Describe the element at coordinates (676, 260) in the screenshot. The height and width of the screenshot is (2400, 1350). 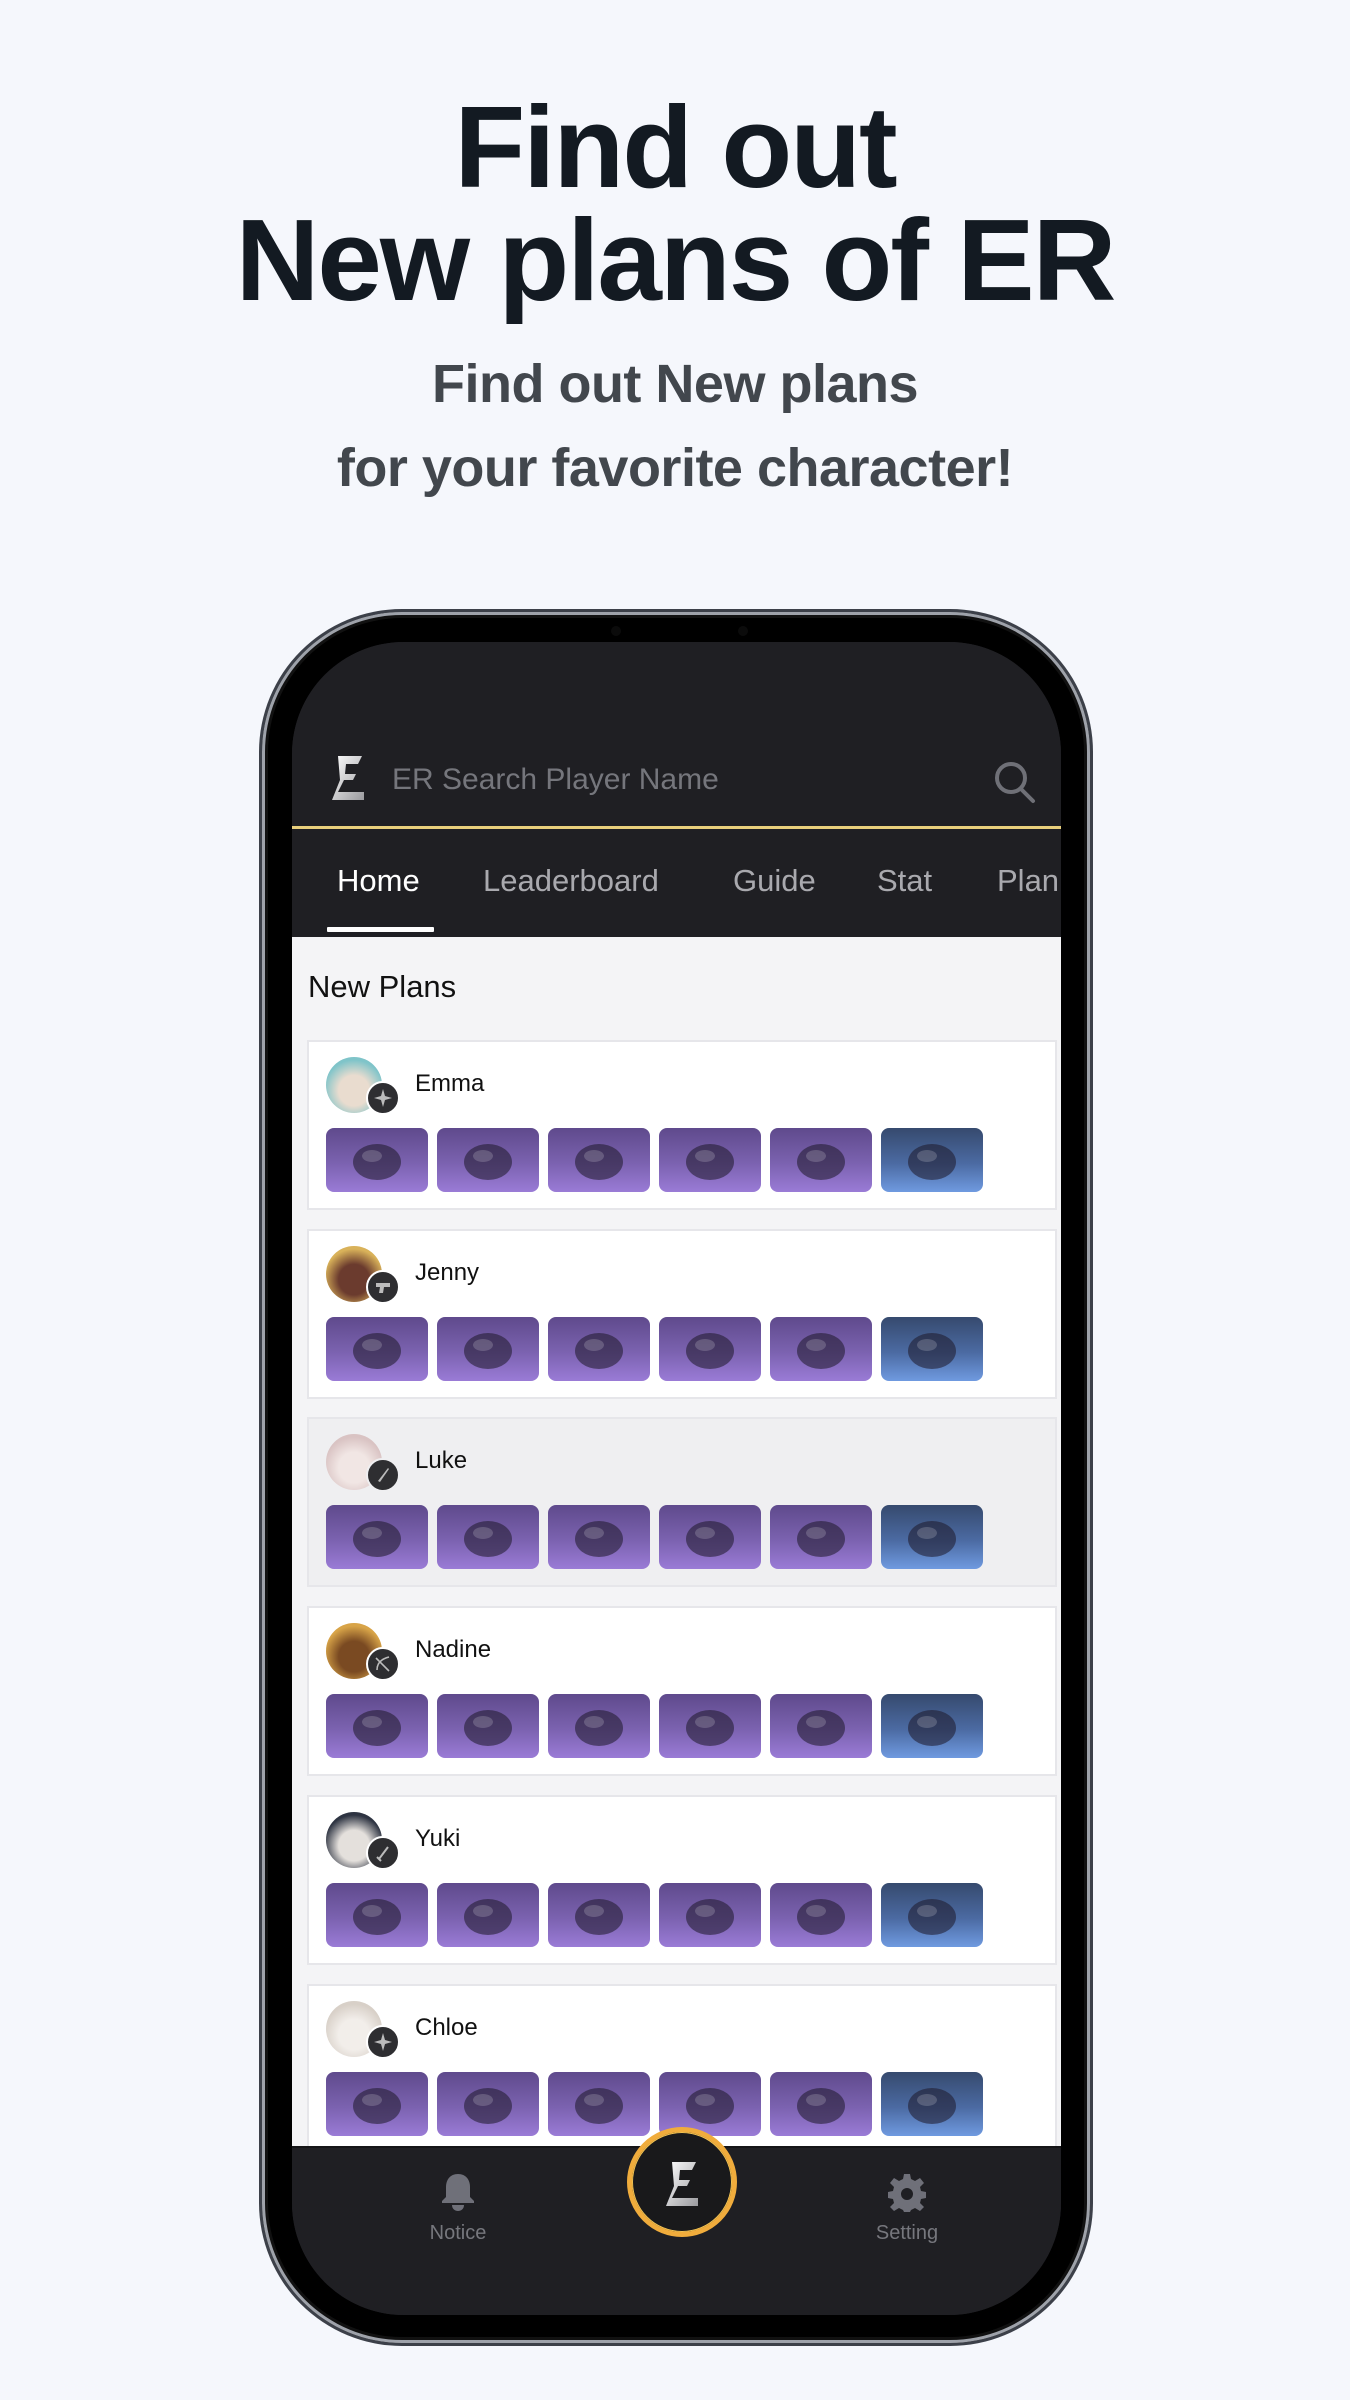
I see `headline-line-2: New plans of ER` at that location.